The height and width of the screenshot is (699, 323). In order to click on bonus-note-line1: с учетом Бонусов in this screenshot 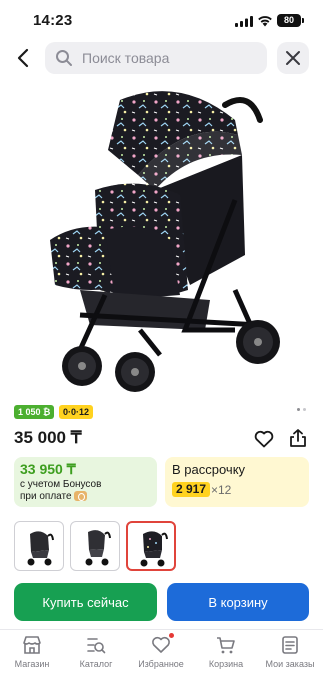, I will do `click(61, 484)`.